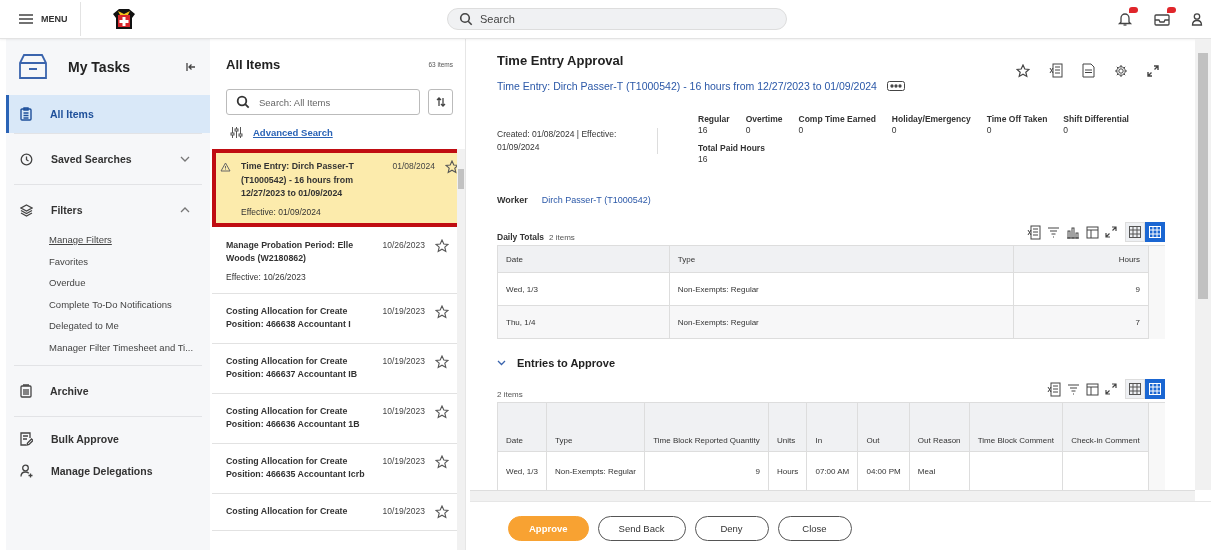  Describe the element at coordinates (703, 159) in the screenshot. I see `field-value: 16` at that location.